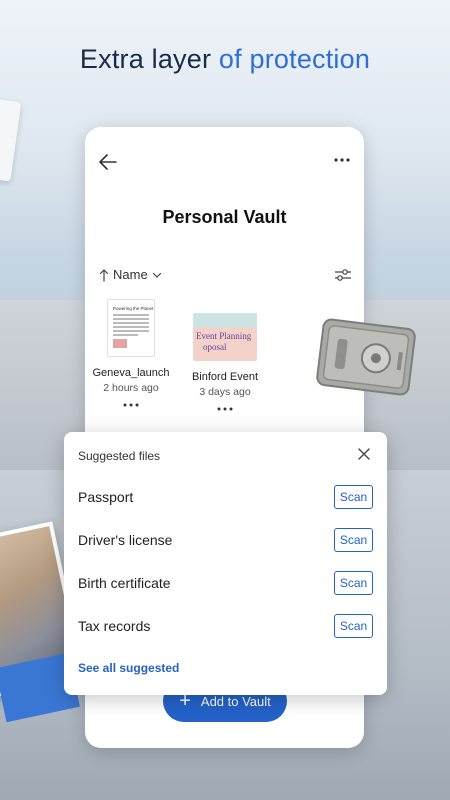 Image resolution: width=450 pixels, height=800 pixels. Describe the element at coordinates (108, 162) in the screenshot. I see `back-arrow-icon` at that location.